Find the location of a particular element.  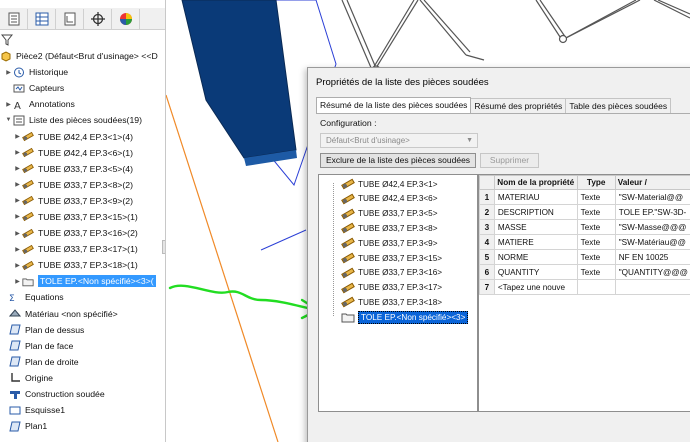

exclude-from-cut-list-button: Exclure de la liste des pièces soudées is located at coordinates (398, 160).